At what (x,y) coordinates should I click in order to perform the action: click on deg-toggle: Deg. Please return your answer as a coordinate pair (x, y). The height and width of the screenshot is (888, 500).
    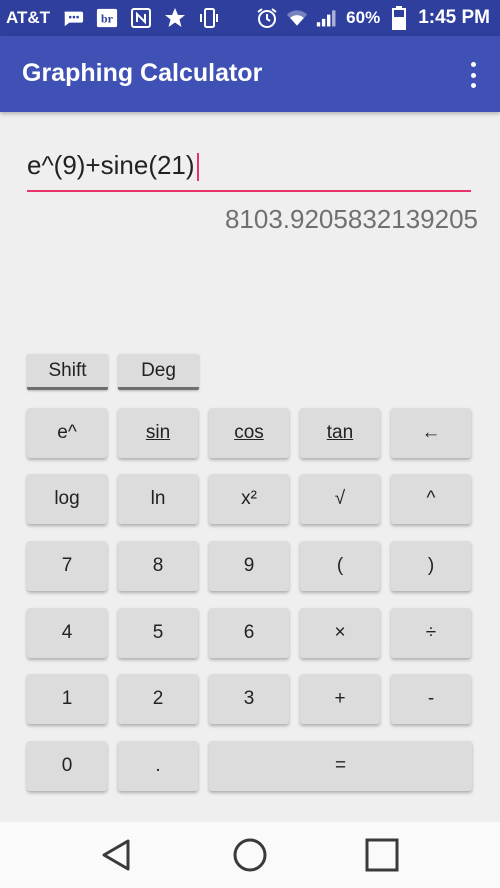
    Looking at the image, I should click on (158, 372).